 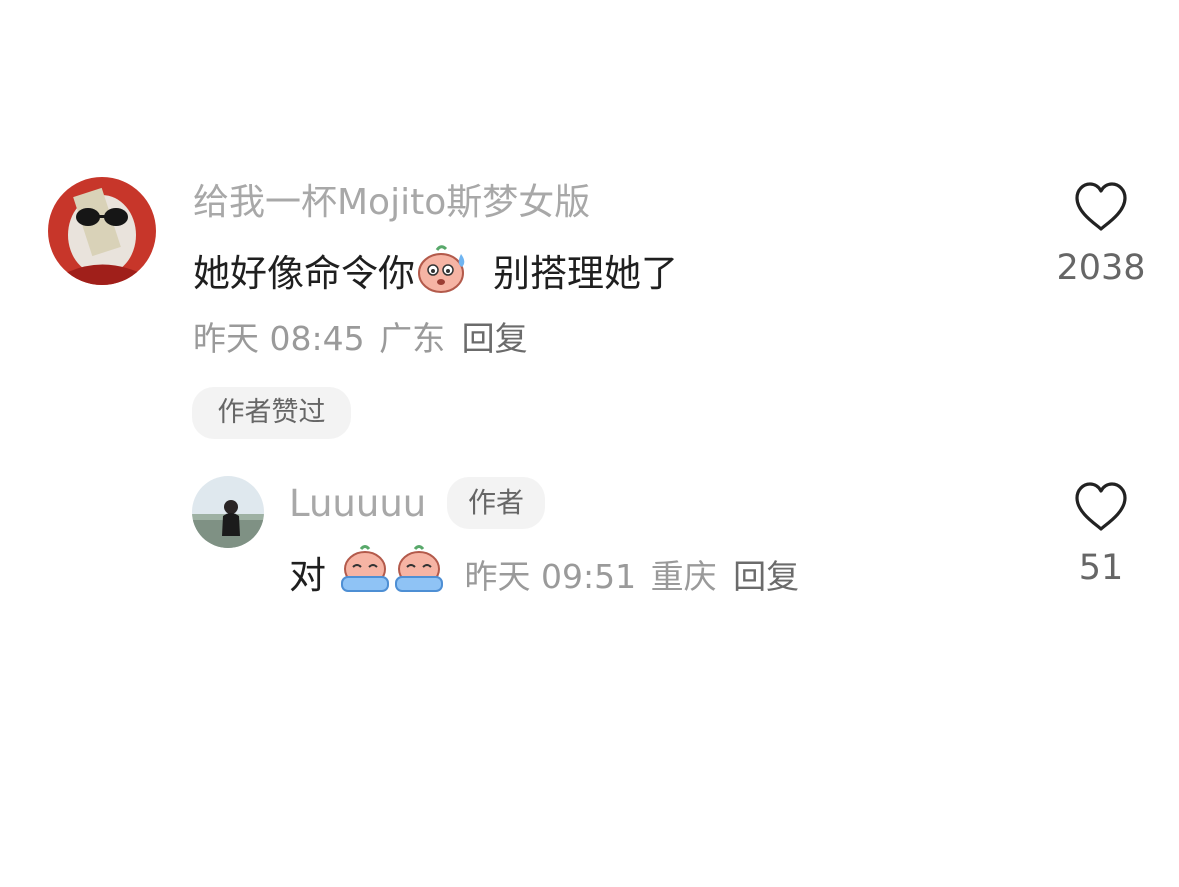 What do you see at coordinates (391, 203) in the screenshot?
I see `commenter-username: 给我一杯Mojito斯梦女版` at bounding box center [391, 203].